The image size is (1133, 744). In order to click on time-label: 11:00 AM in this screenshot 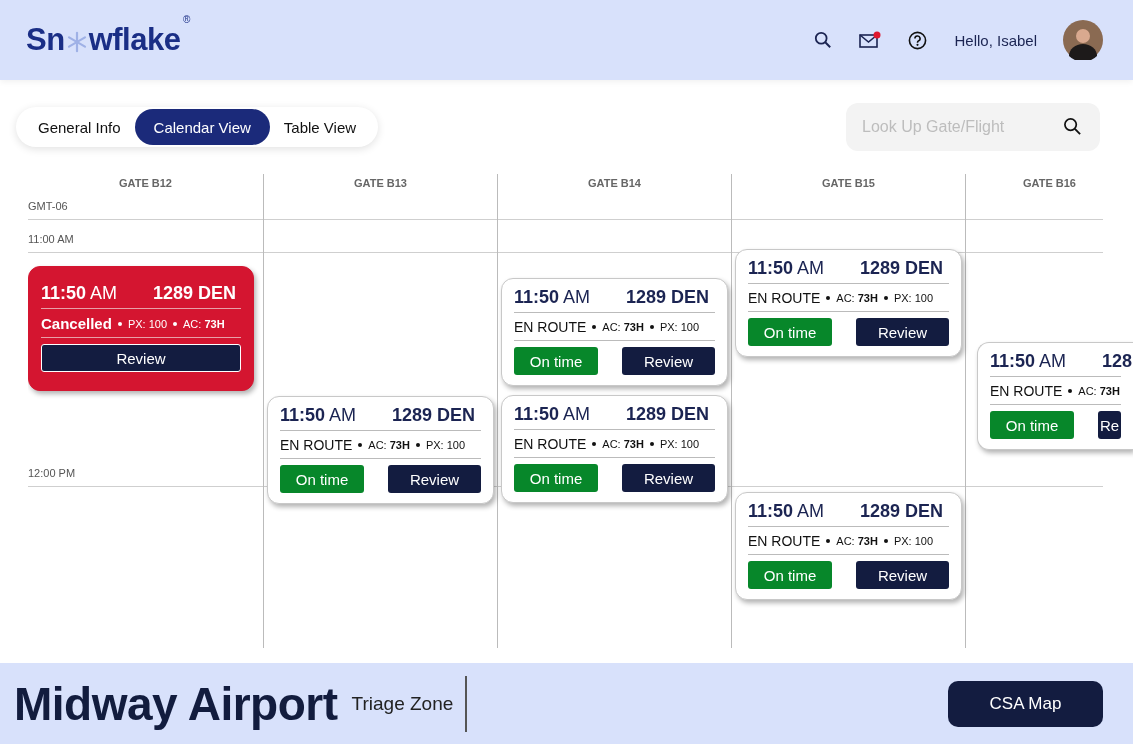, I will do `click(51, 239)`.